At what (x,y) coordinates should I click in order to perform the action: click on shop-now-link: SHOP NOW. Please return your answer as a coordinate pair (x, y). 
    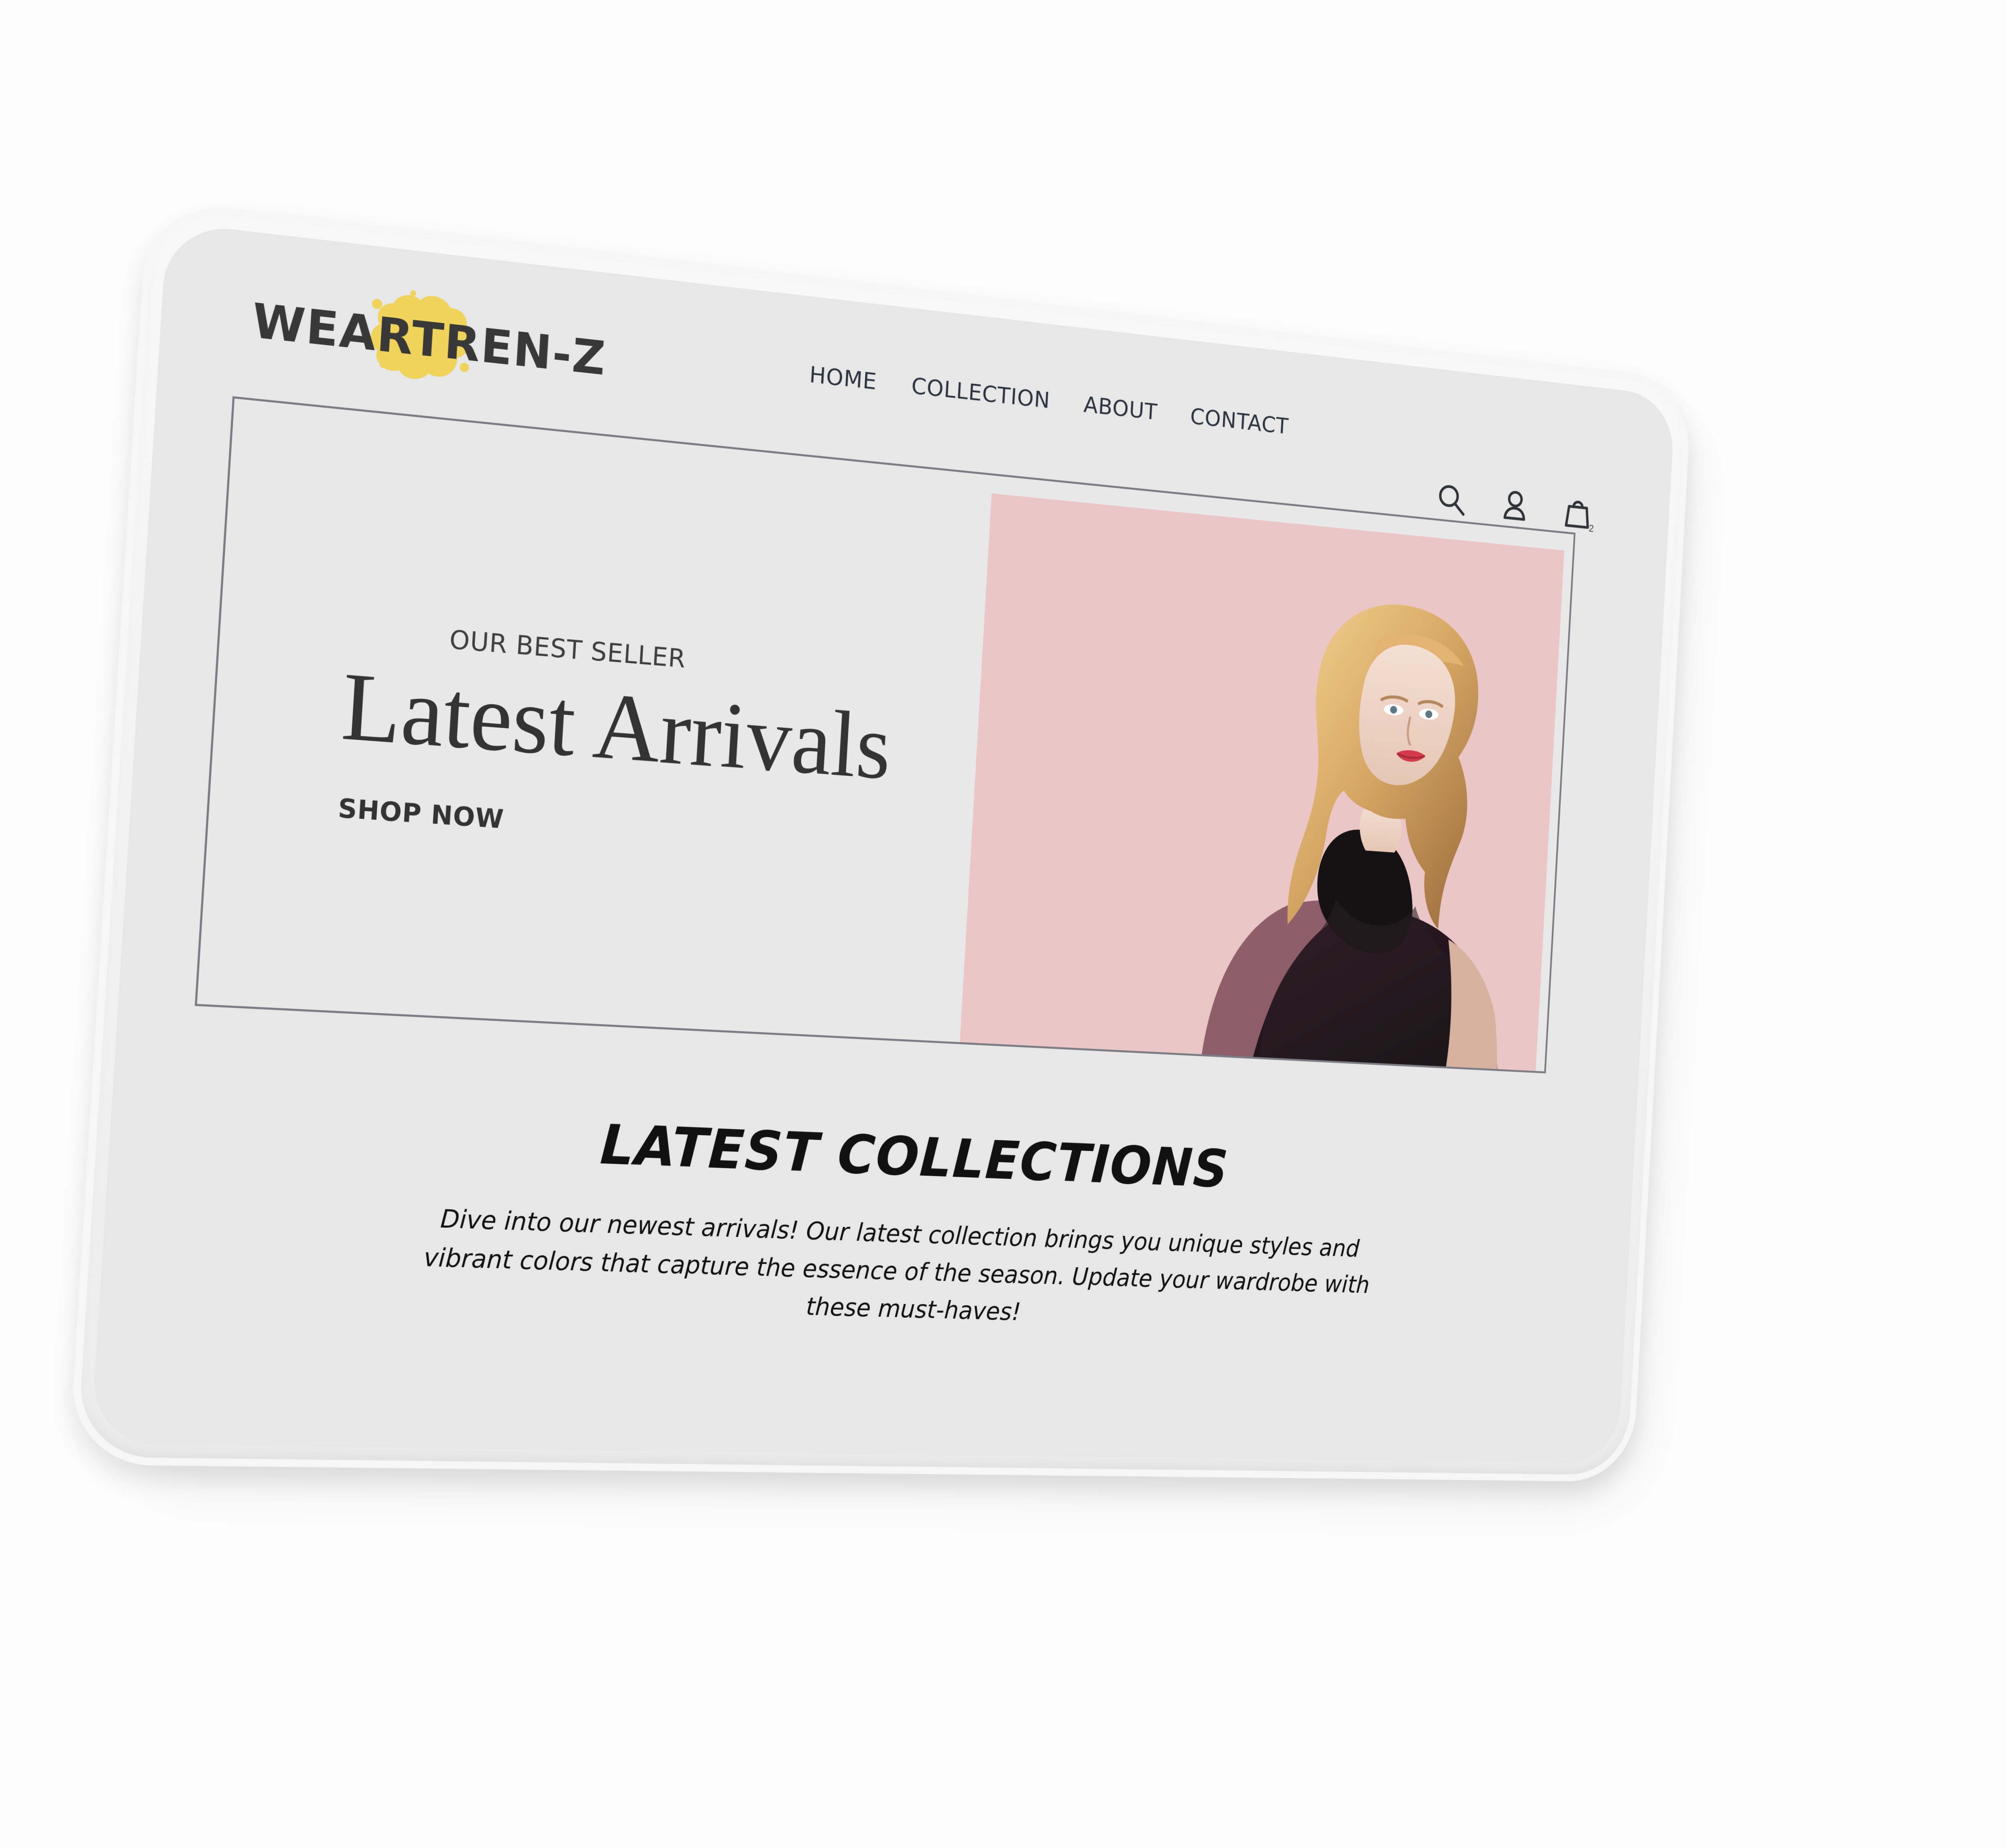
    Looking at the image, I should click on (421, 813).